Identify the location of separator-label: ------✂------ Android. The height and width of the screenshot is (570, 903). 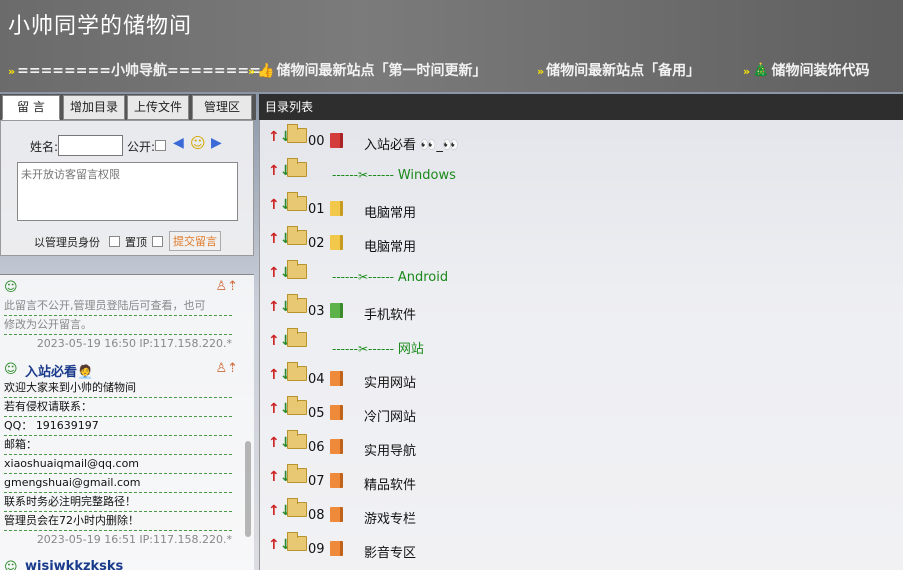
(390, 277).